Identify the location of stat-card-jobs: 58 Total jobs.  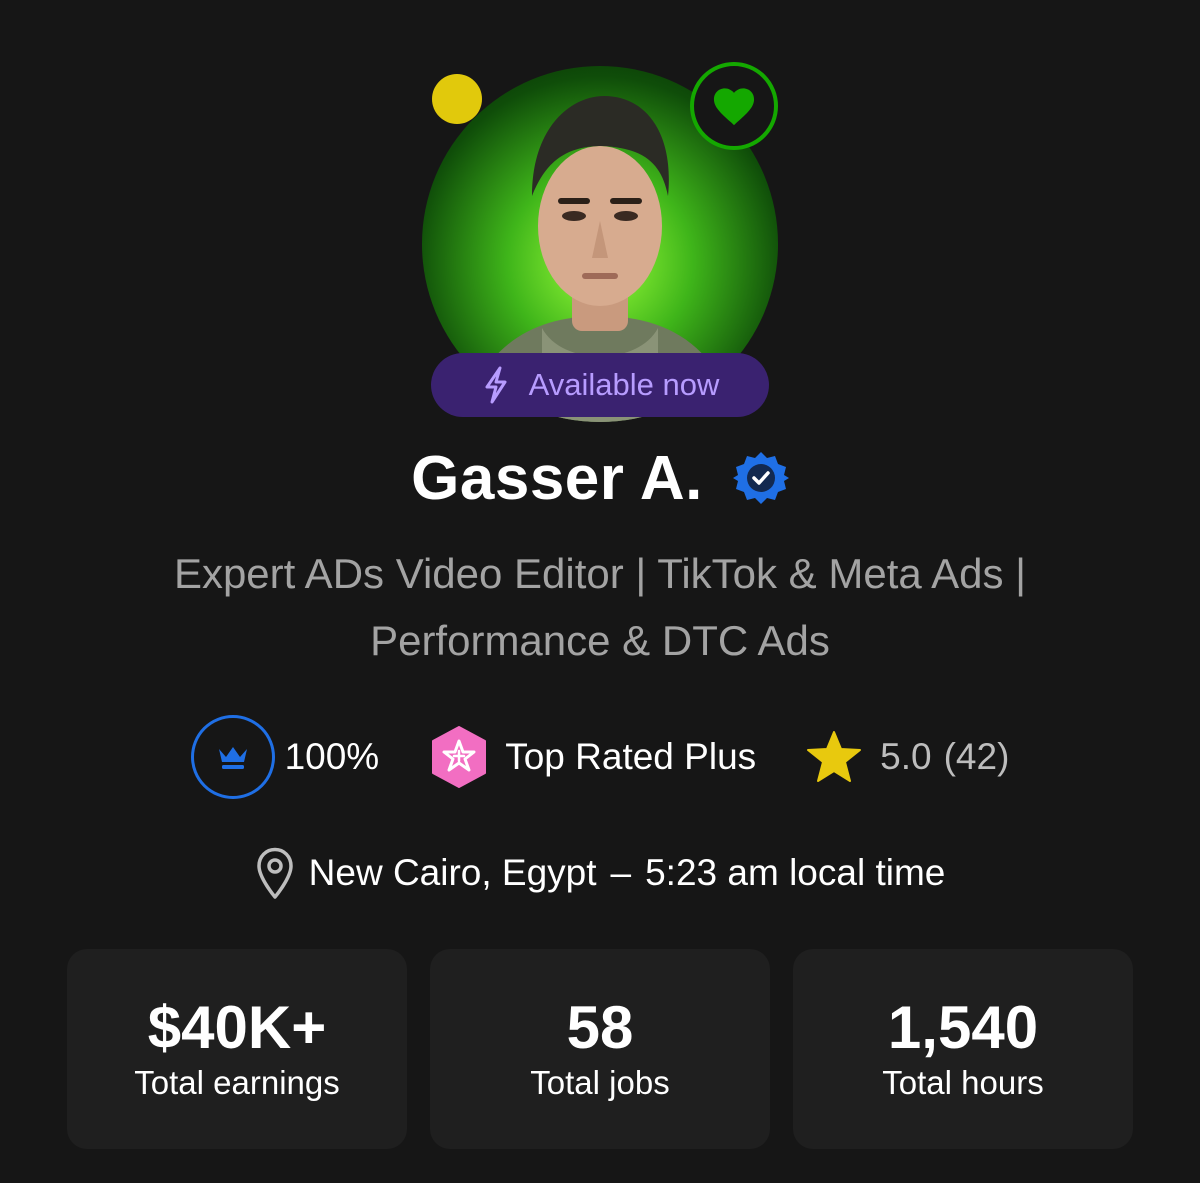
(600, 1049).